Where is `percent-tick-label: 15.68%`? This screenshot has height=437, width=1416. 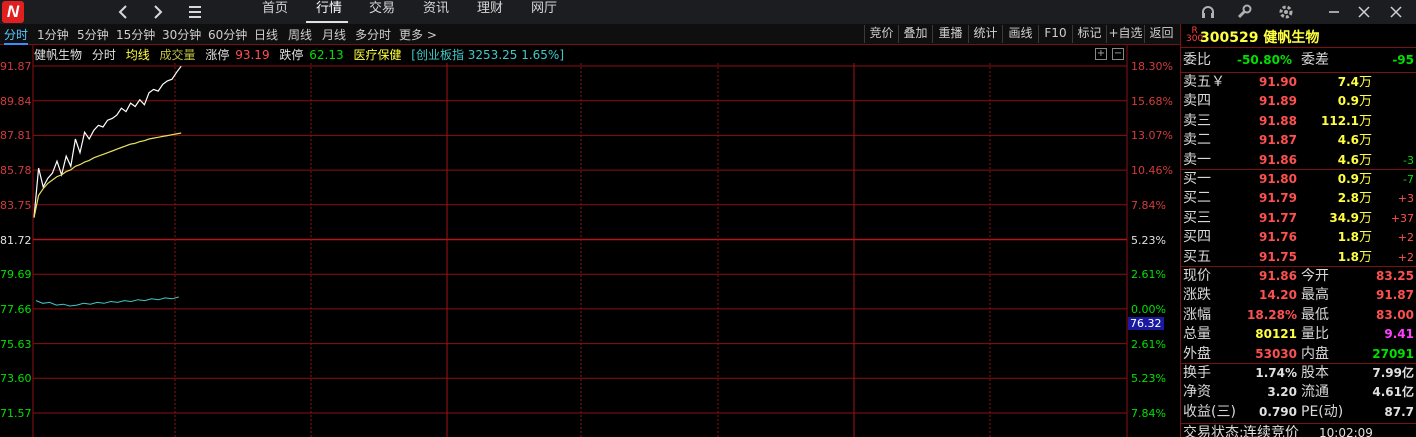
percent-tick-label: 15.68% is located at coordinates (1152, 101).